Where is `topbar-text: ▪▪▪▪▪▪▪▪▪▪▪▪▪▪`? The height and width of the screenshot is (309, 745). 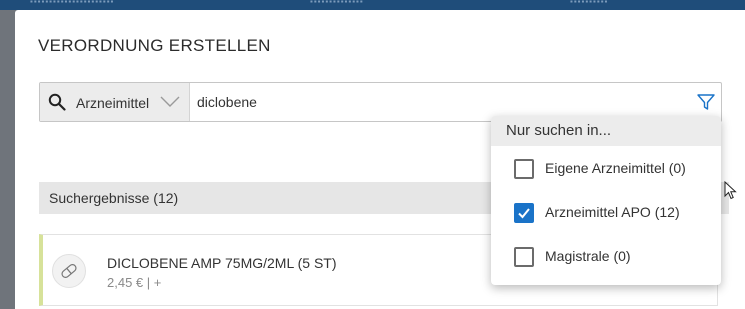 topbar-text: ▪▪▪▪▪▪▪▪▪▪▪▪▪▪ is located at coordinates (337, 3).